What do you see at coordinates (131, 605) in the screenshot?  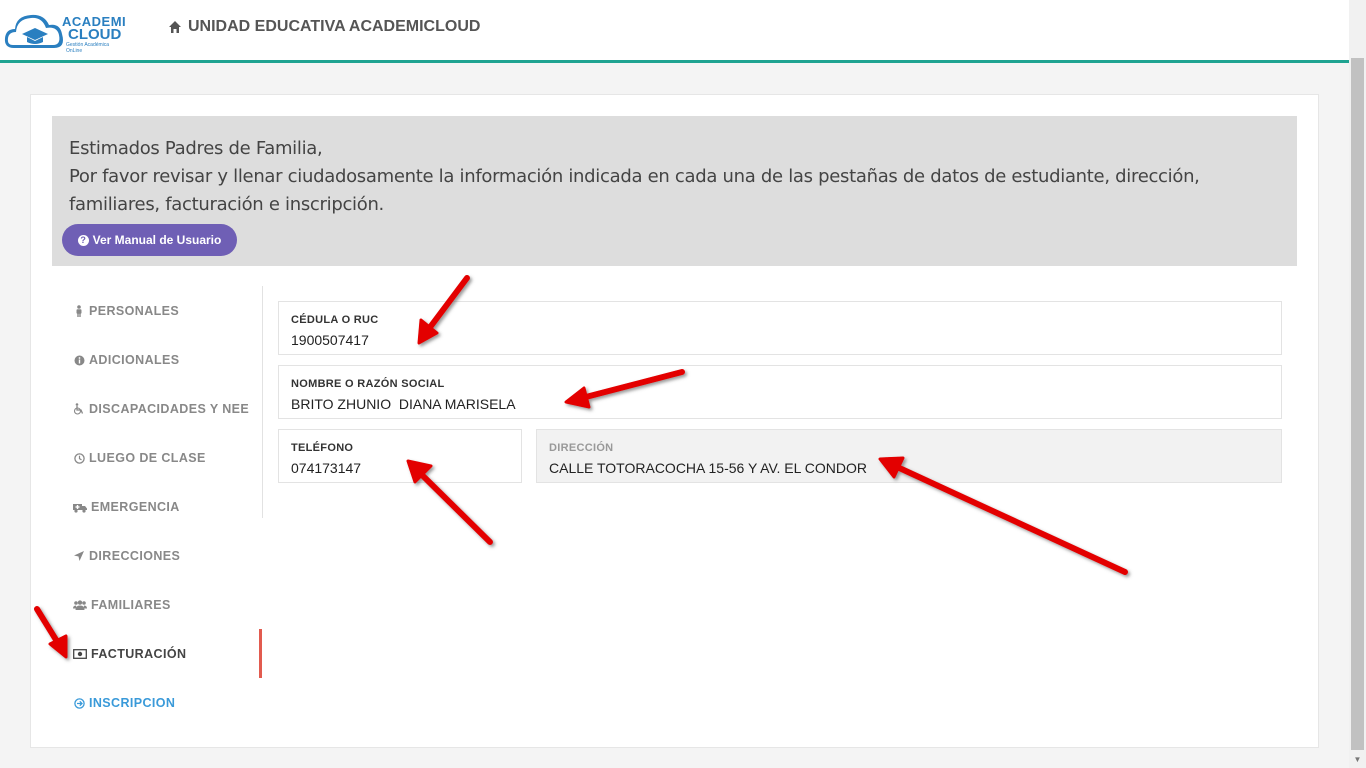 I see `tab-familiares-label: FAMILIARES` at bounding box center [131, 605].